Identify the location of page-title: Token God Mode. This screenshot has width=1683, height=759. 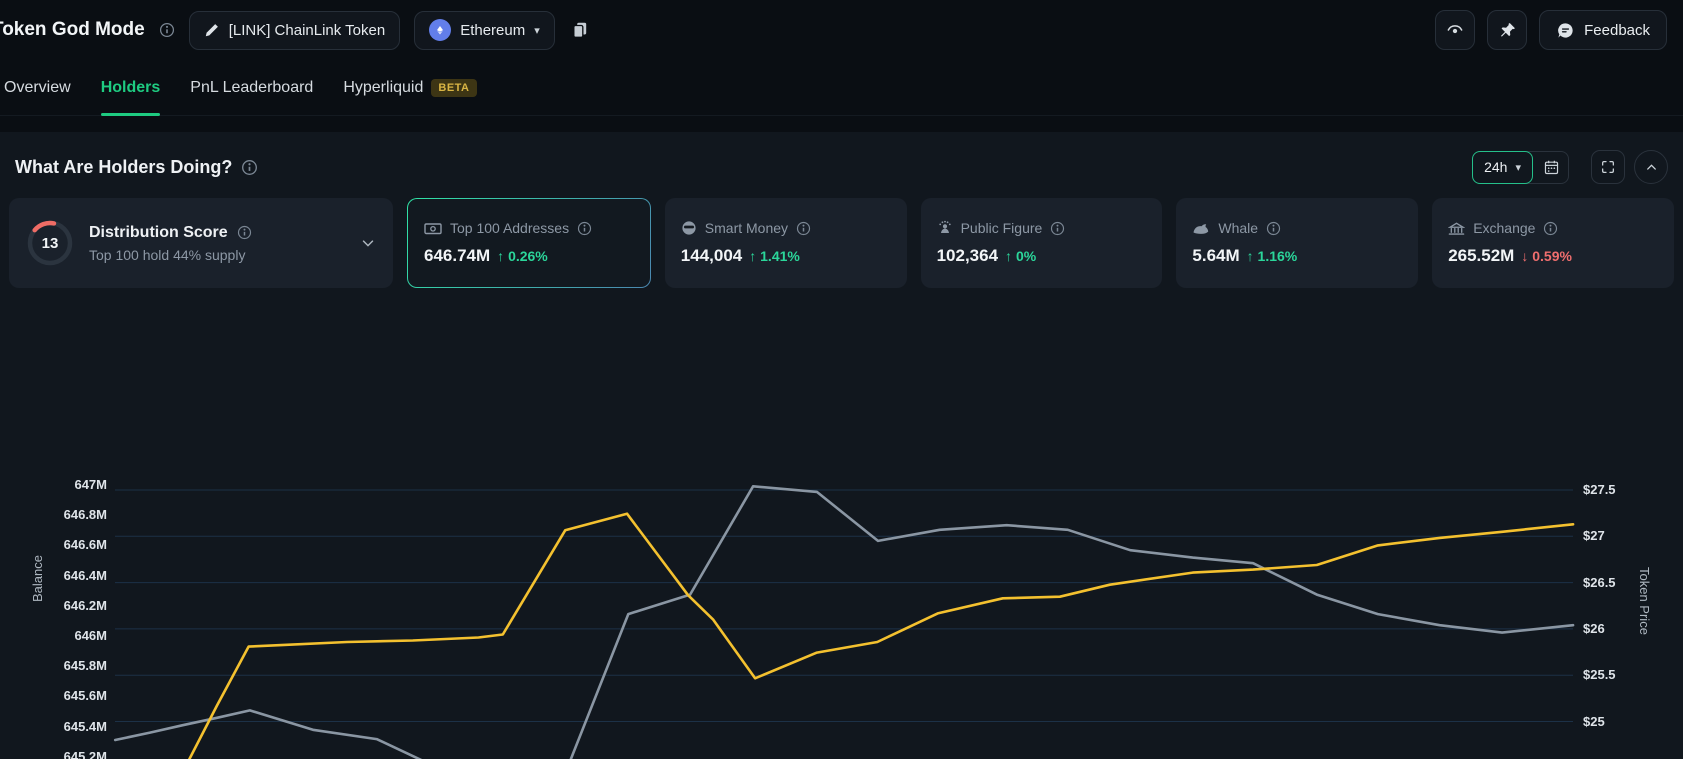
(72, 29).